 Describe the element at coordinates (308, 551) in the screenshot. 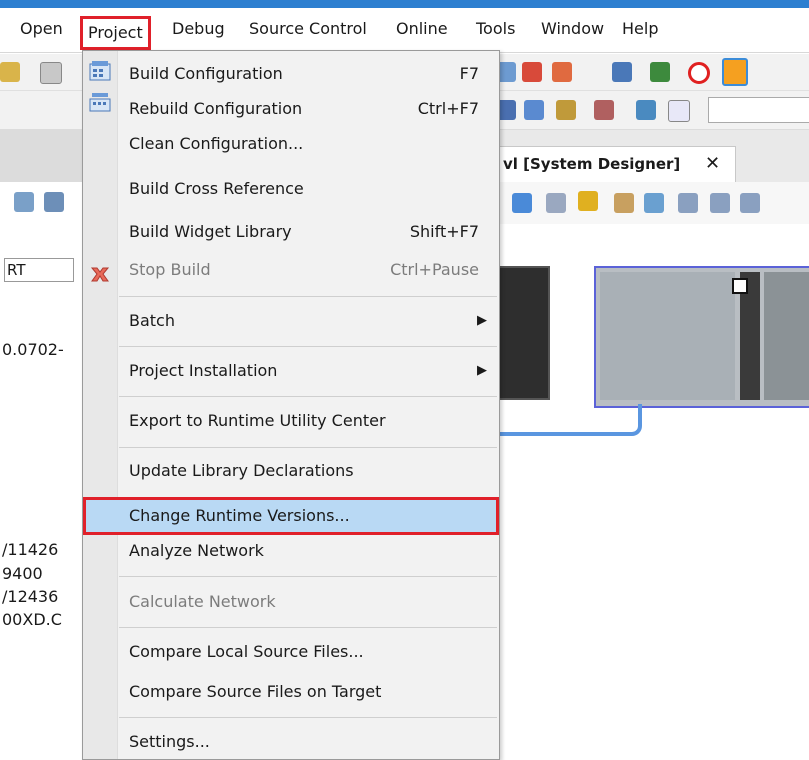

I see `menu-item-analyze-network: Analyze Network` at that location.